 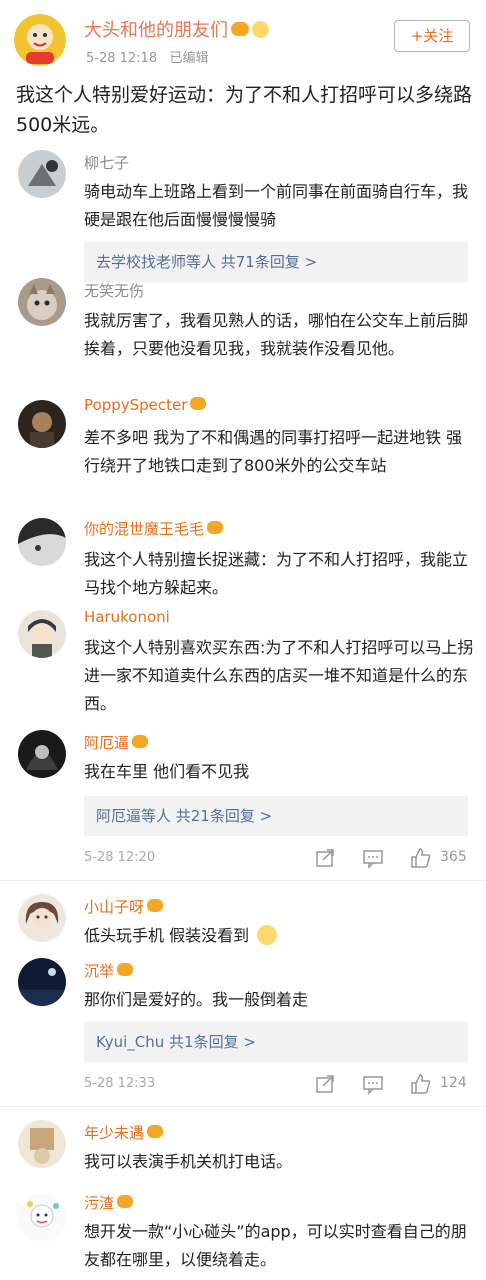 What do you see at coordinates (267, 934) in the screenshot?
I see `doge-emoji-icon` at bounding box center [267, 934].